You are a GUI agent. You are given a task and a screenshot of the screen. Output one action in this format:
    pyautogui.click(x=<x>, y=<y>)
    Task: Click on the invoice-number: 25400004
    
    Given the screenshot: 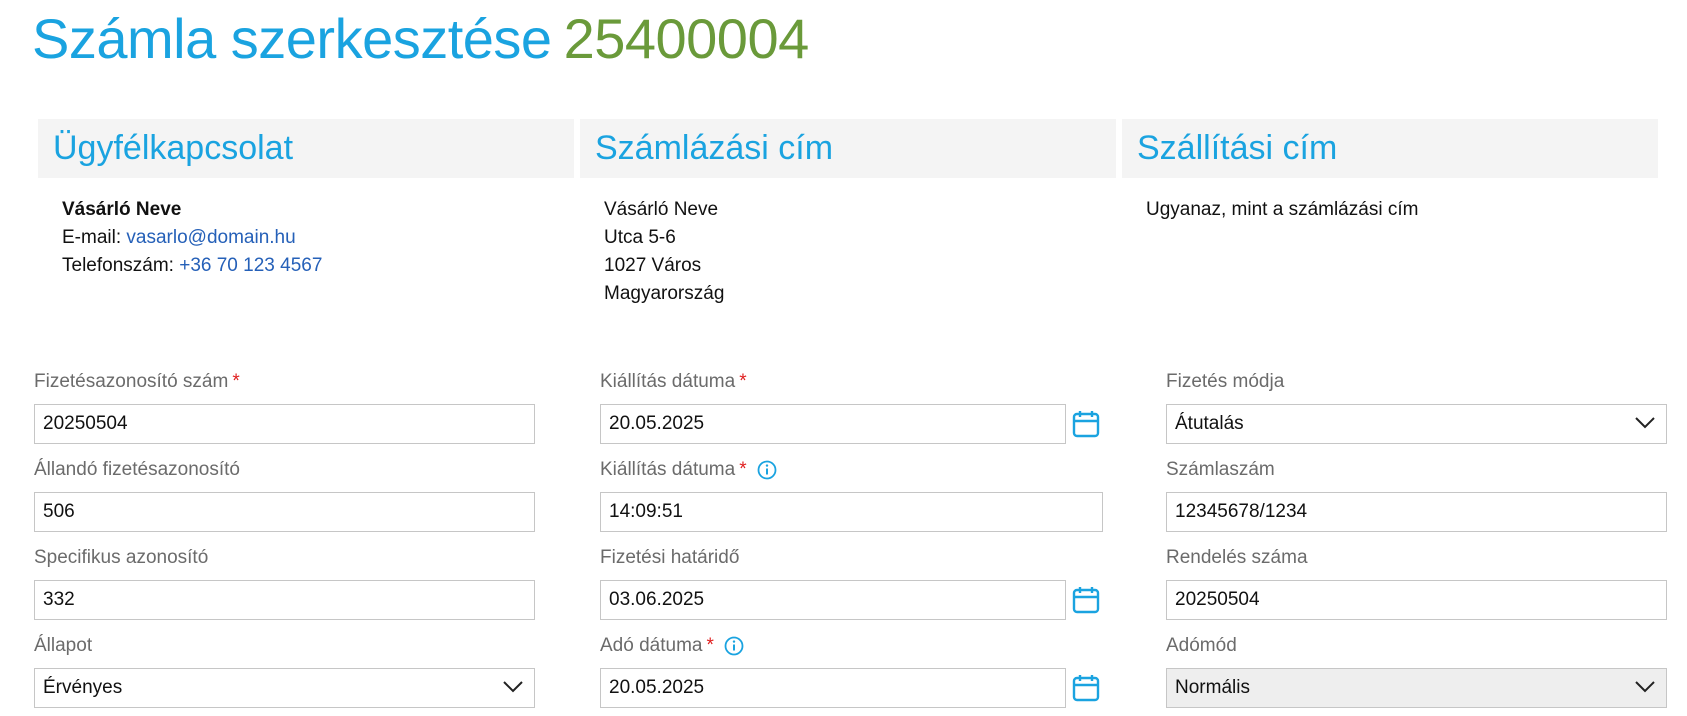 What is the action you would take?
    pyautogui.click(x=686, y=38)
    